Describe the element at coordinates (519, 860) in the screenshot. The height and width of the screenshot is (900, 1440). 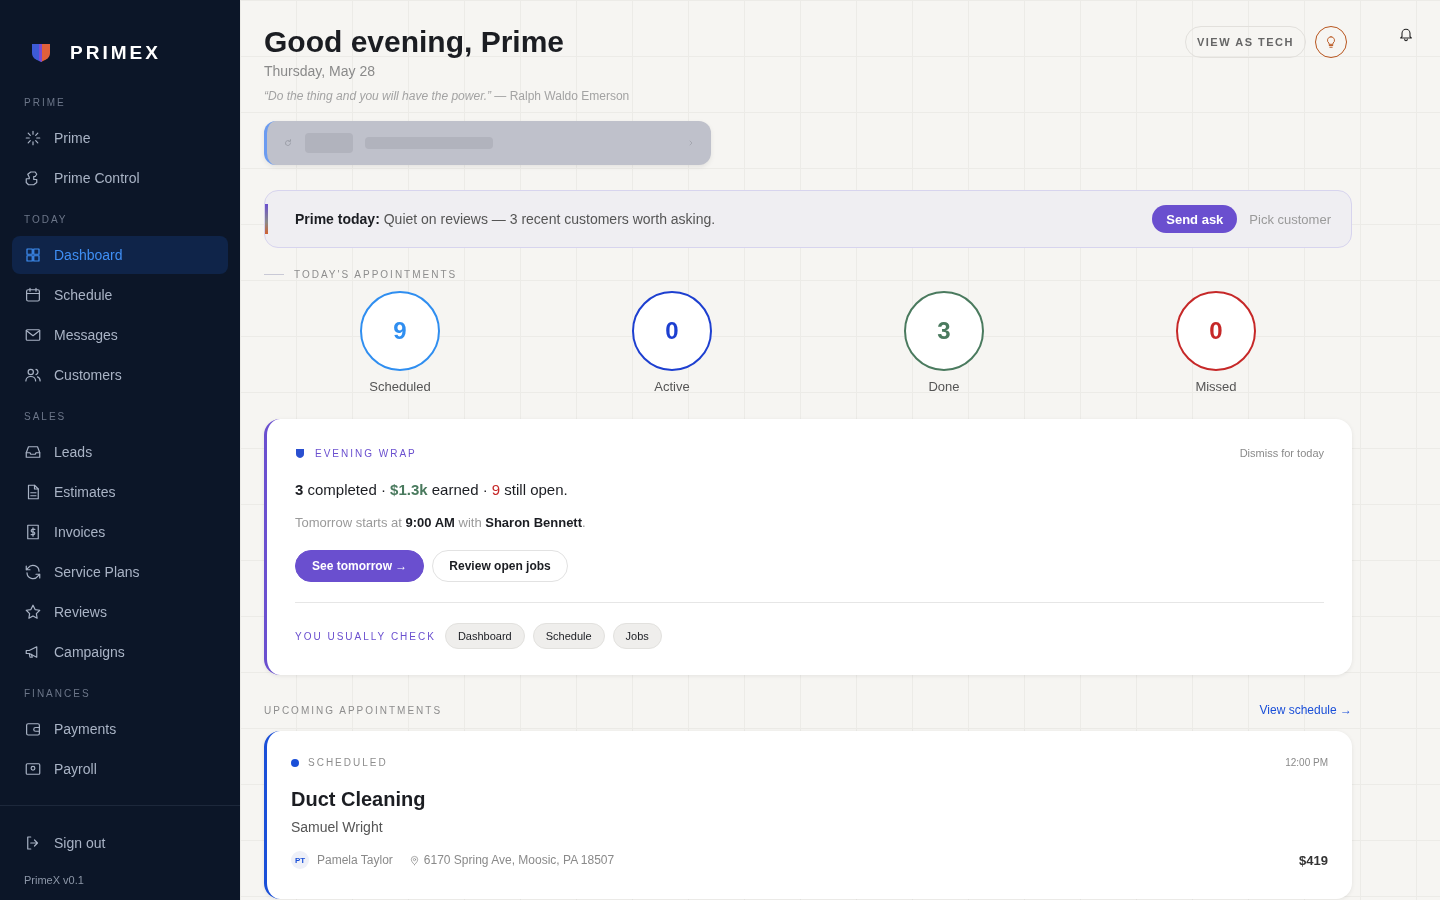
I see `address-text: 6170 Spring Ave, Moosic, PA 18507` at that location.